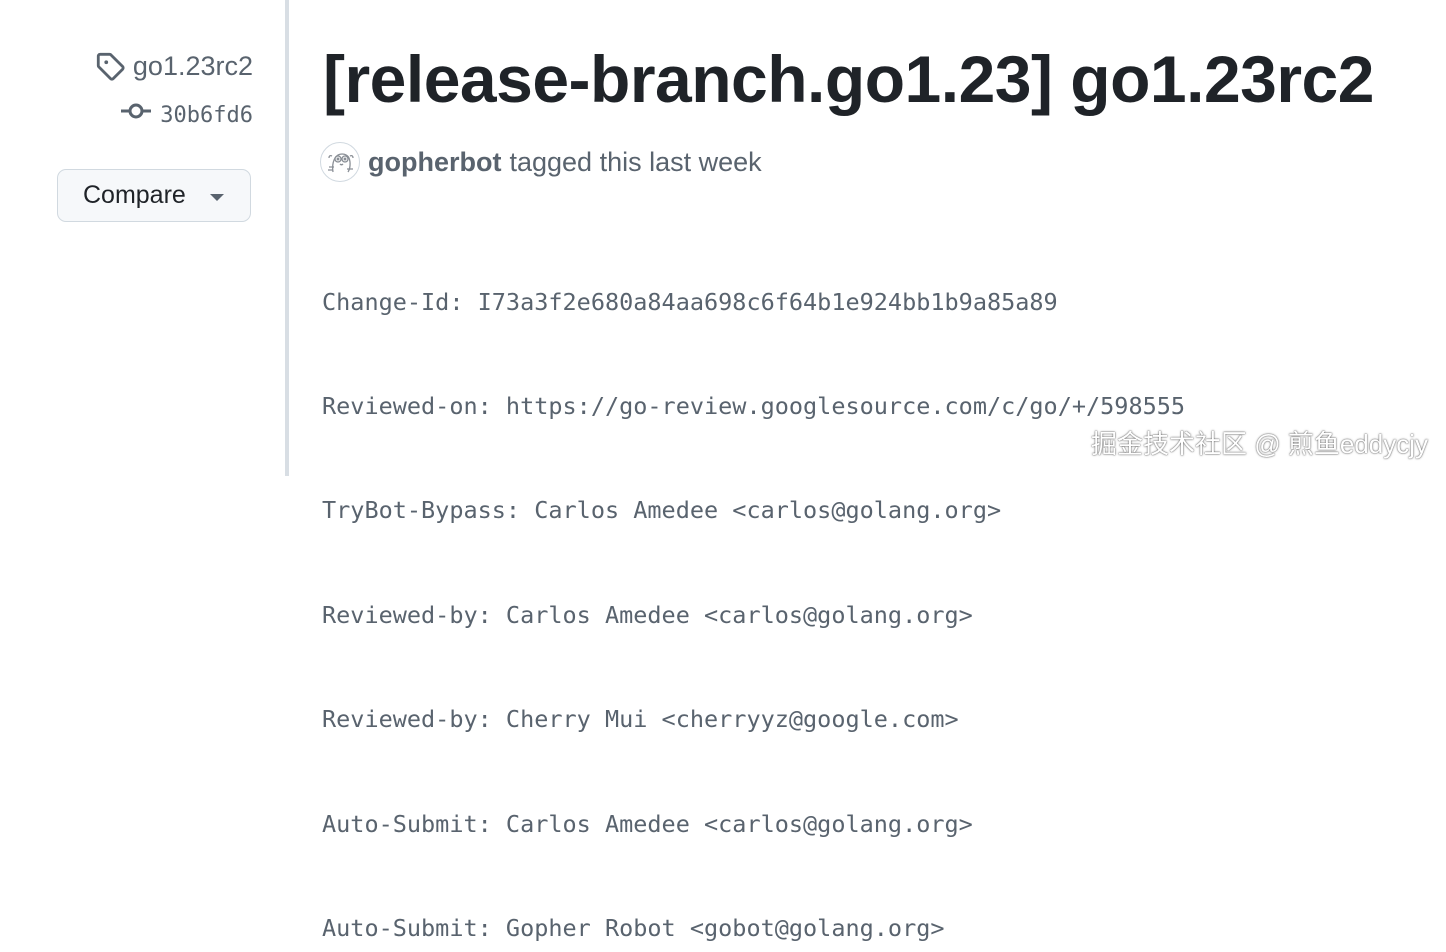 This screenshot has width=1446, height=952. I want to click on release-title: [release-branch.go1.23] go1.23rc2, so click(848, 79).